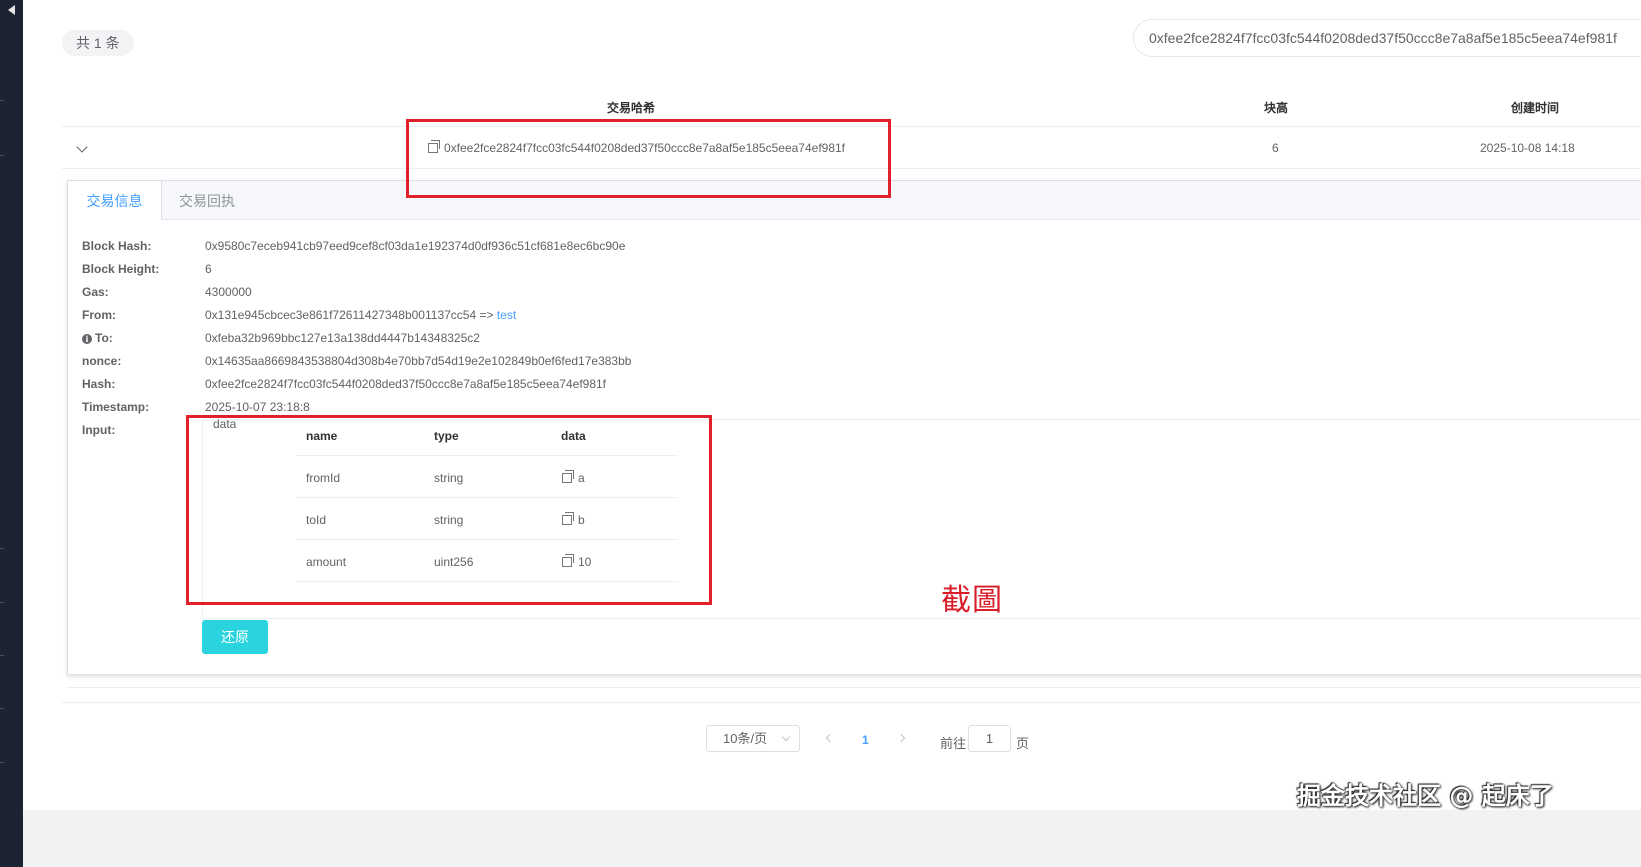 Image resolution: width=1641 pixels, height=867 pixels. I want to click on block-height-value: 6, so click(208, 269).